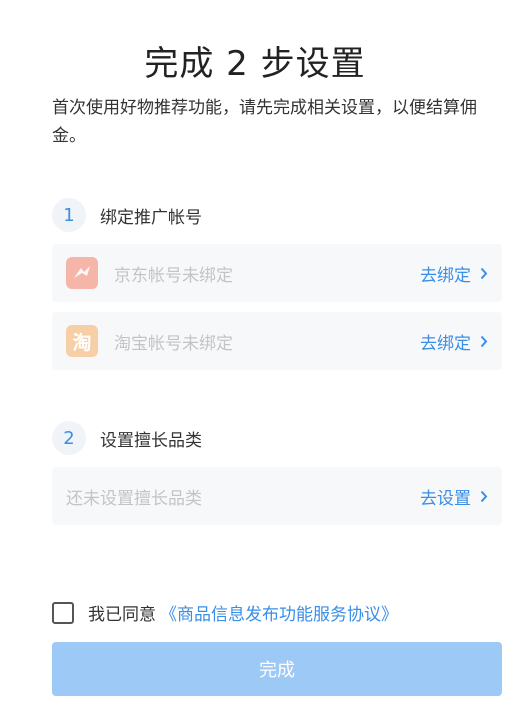  Describe the element at coordinates (279, 612) in the screenshot. I see `agreement-link: 《商品信息发布功能服务协议》` at that location.